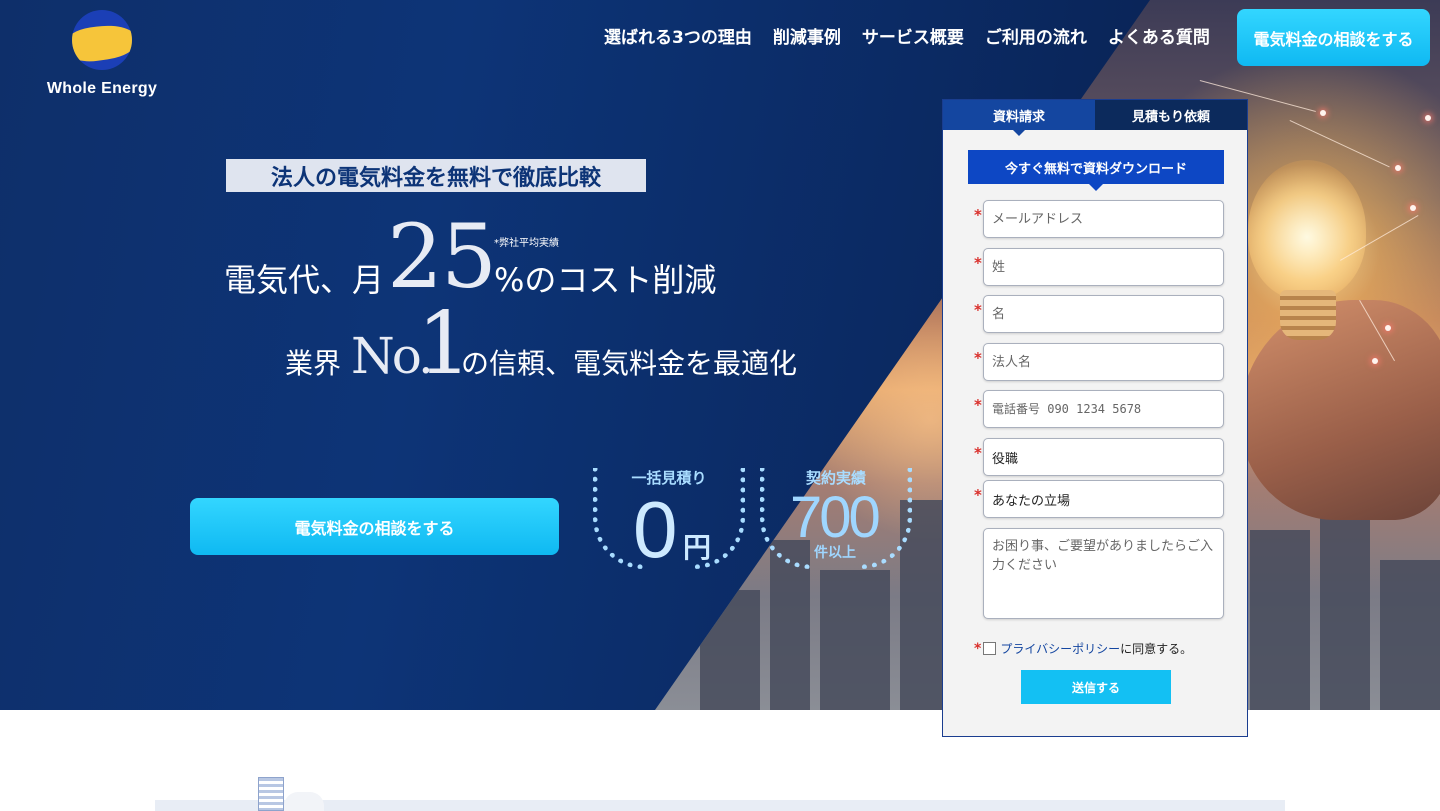 This screenshot has width=1440, height=811. What do you see at coordinates (1103, 362) in the screenshot?
I see `company-name-field` at bounding box center [1103, 362].